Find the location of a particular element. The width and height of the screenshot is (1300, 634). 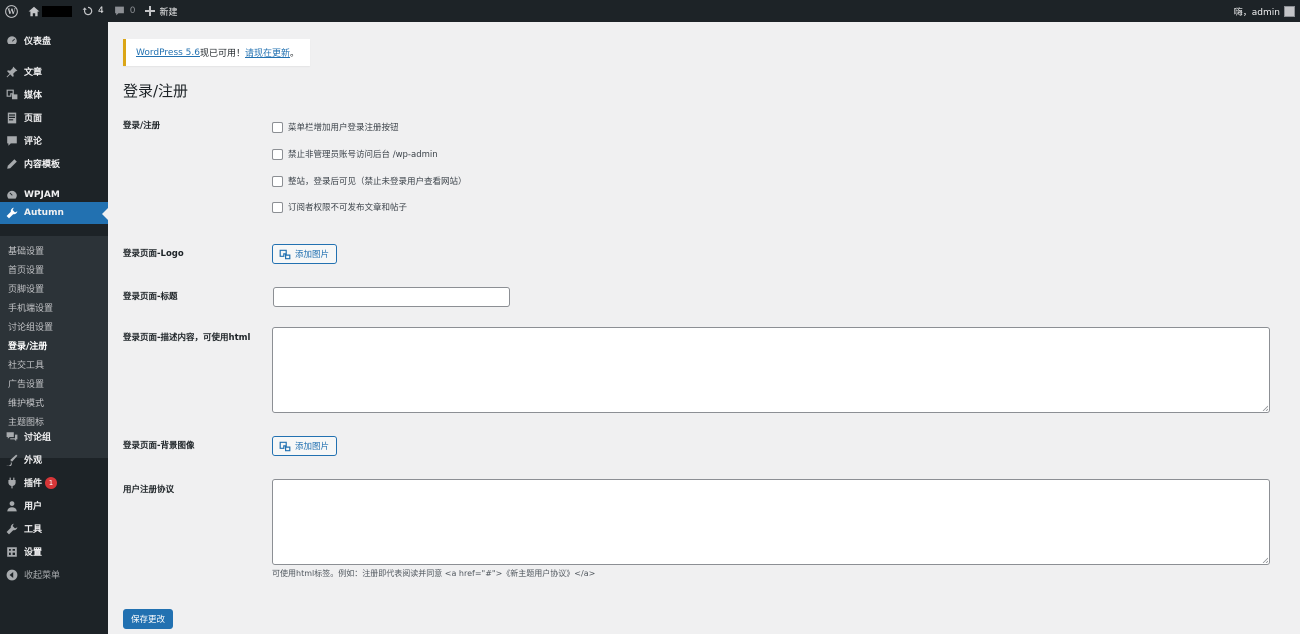

gauge-icon is located at coordinates (12, 195).